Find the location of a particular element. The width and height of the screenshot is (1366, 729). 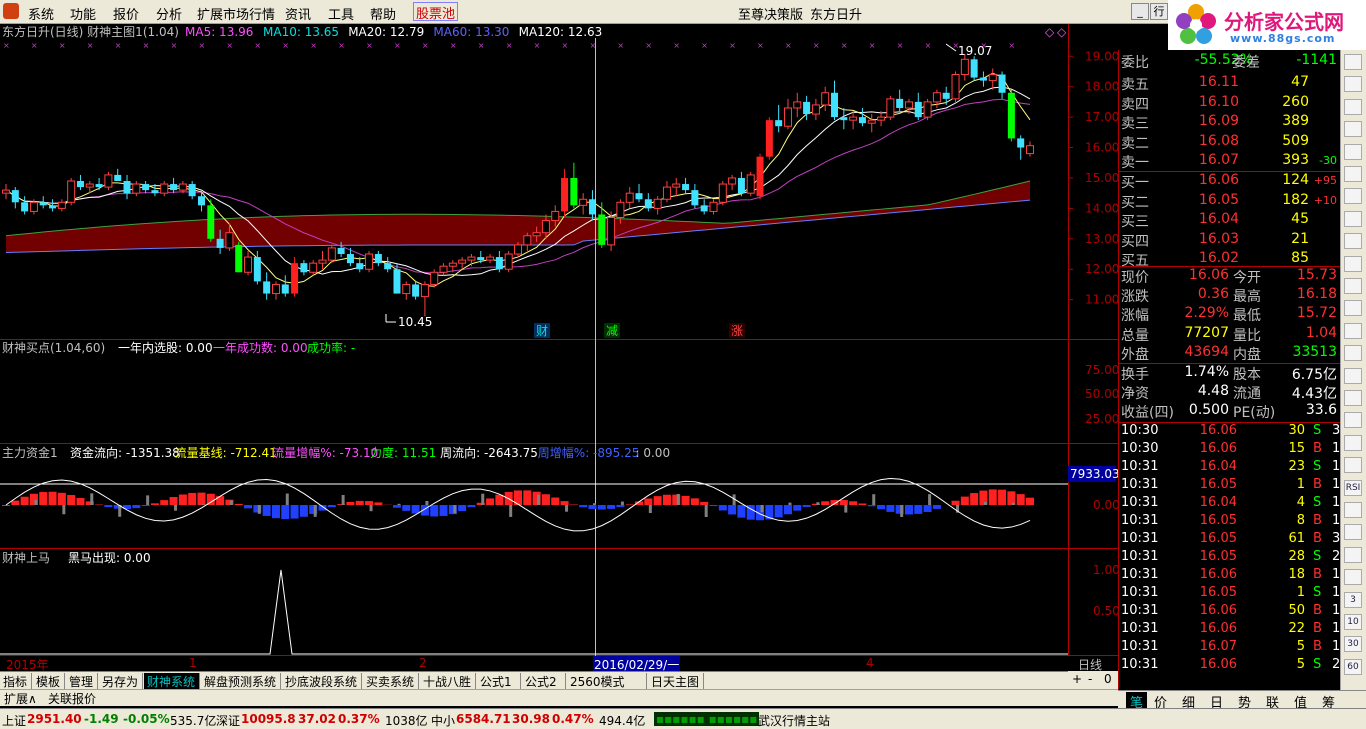

low-price-label: 10.45 is located at coordinates (415, 322).